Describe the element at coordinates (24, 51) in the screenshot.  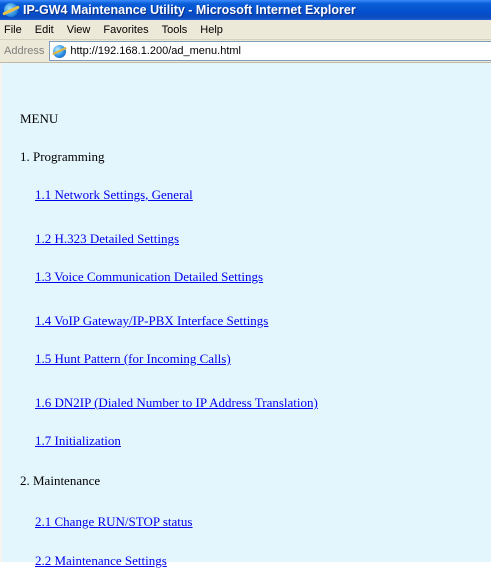
I see `address-label: Address` at that location.